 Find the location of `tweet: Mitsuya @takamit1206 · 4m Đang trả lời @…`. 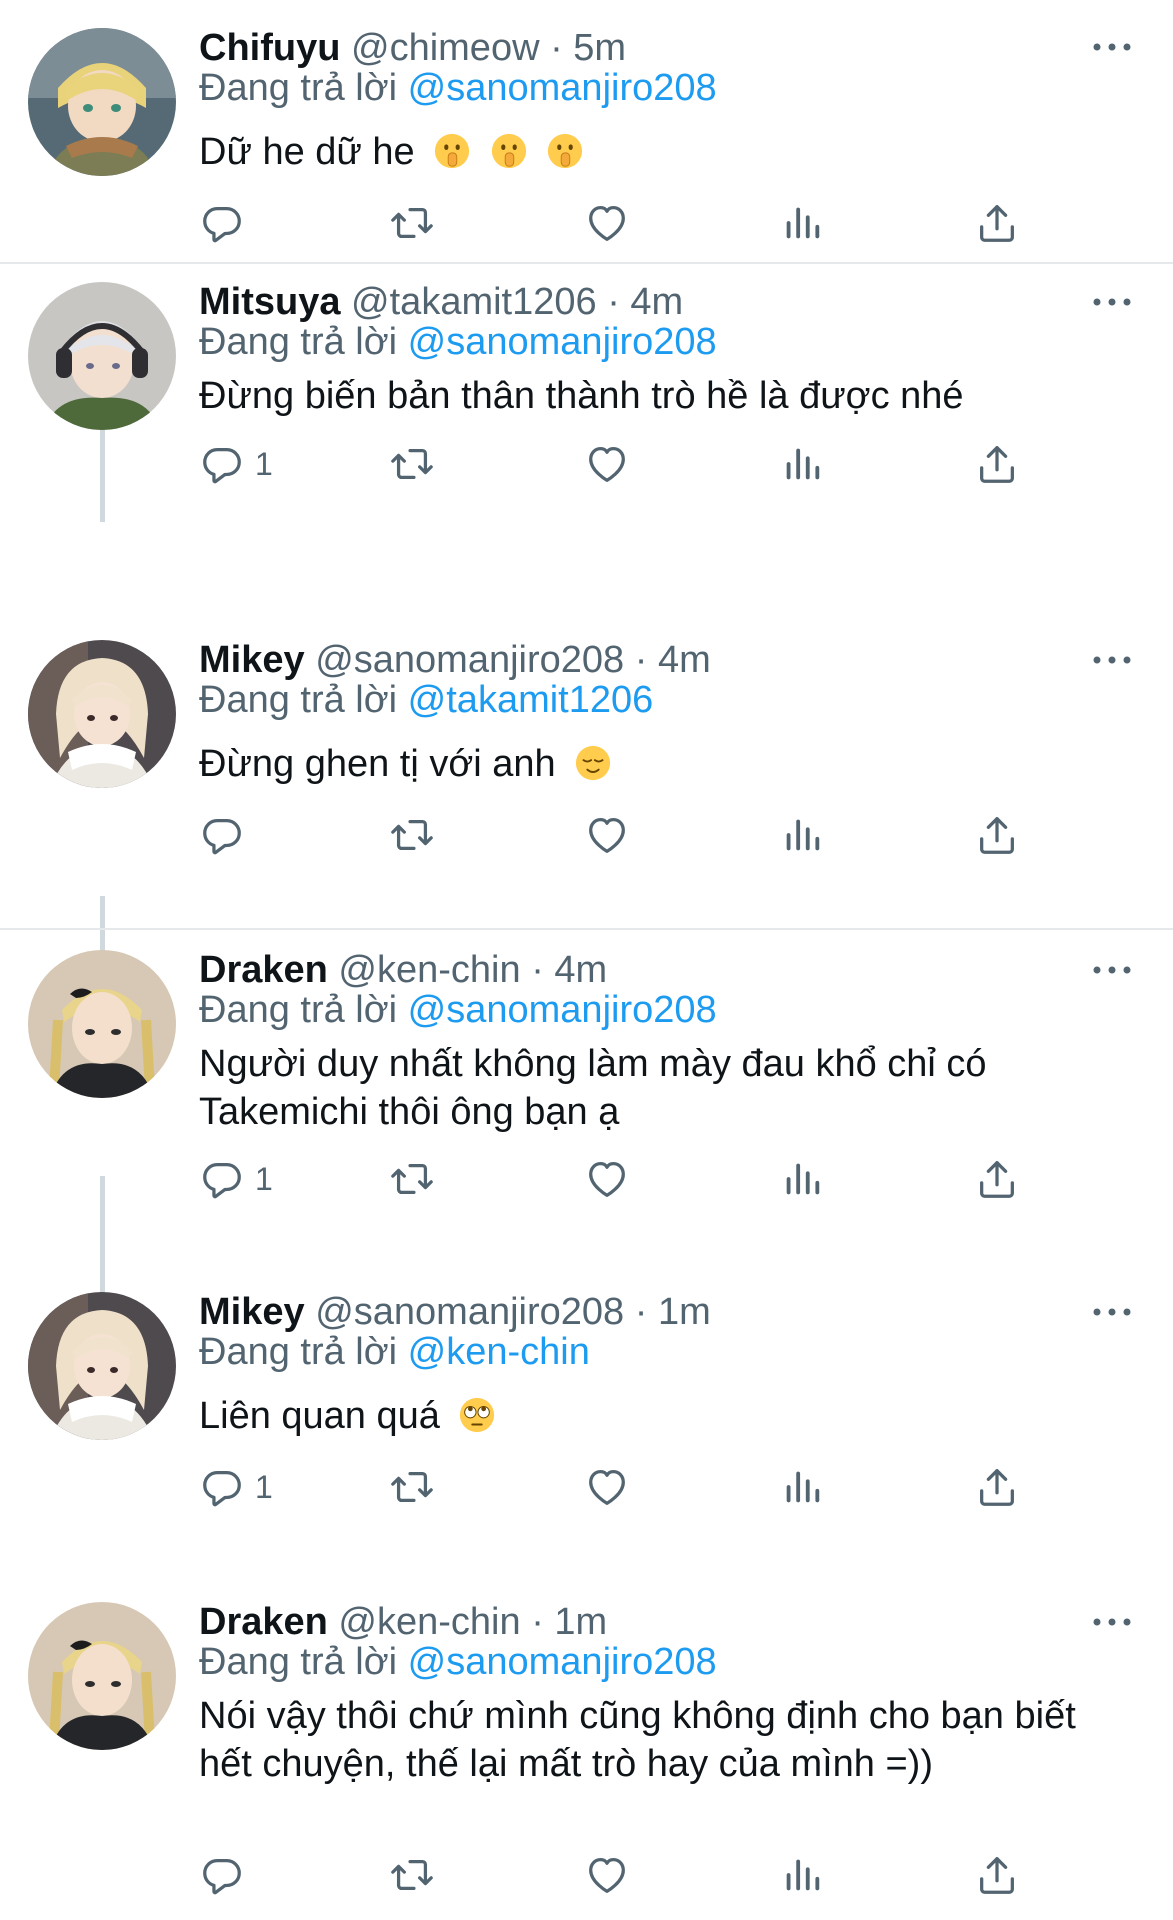

tweet: Mitsuya @takamit1206 · 4m Đang trả lời @… is located at coordinates (586, 382).